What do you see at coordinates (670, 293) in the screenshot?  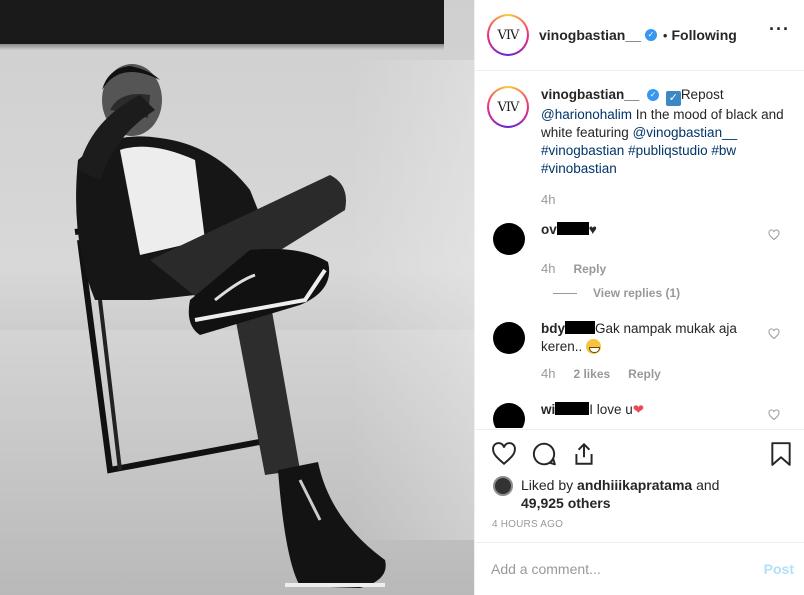 I see `view-replies-button: View replies (1)` at bounding box center [670, 293].